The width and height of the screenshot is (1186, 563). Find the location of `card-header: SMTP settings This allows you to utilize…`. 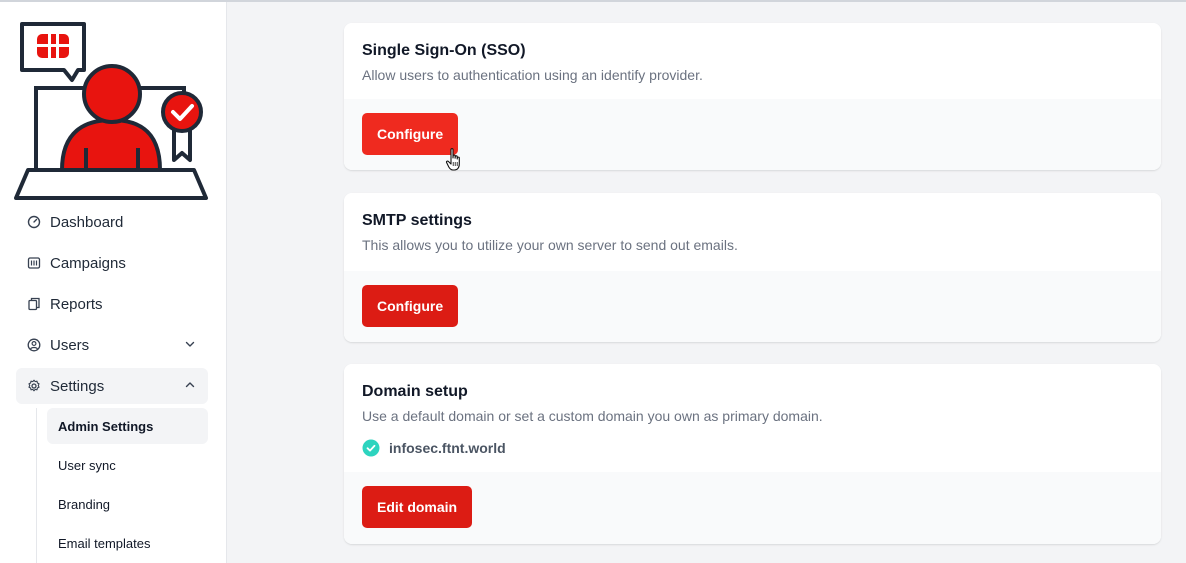

card-header: SMTP settings This allows you to utilize… is located at coordinates (752, 223).